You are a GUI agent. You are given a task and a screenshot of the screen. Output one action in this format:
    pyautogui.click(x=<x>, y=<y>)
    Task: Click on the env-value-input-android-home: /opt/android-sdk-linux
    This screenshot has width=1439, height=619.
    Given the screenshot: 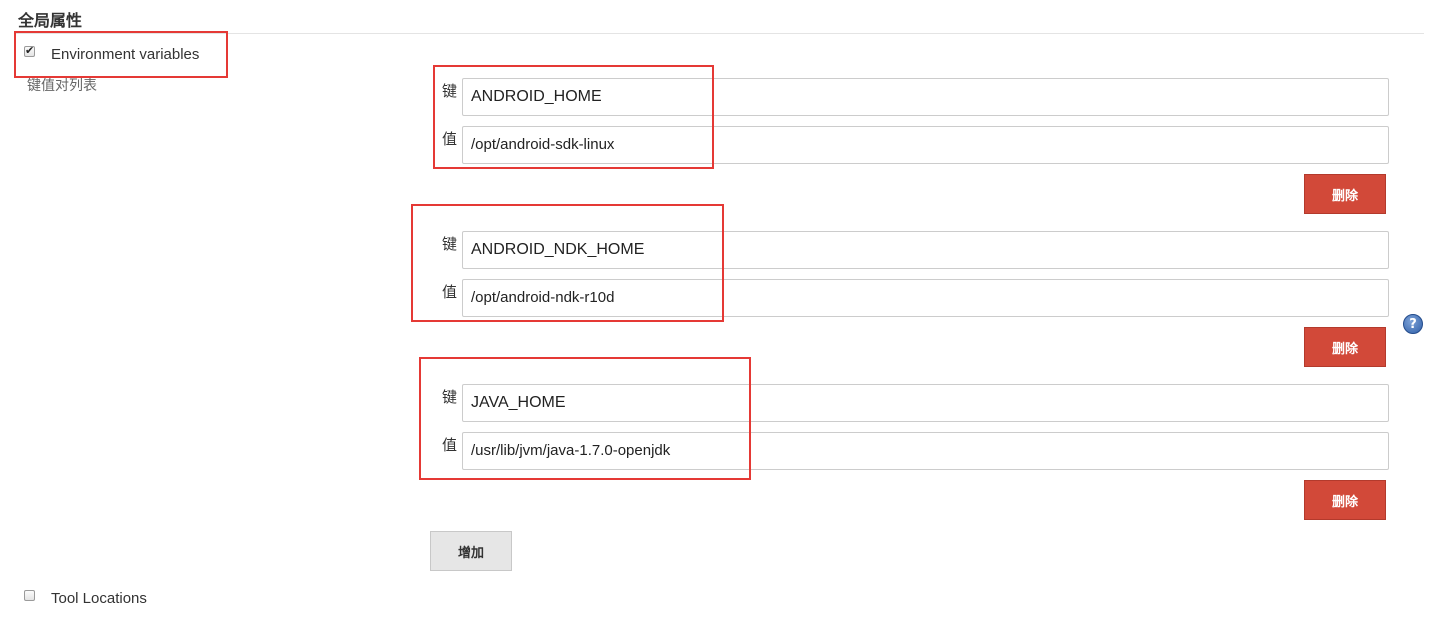 What is the action you would take?
    pyautogui.click(x=925, y=145)
    